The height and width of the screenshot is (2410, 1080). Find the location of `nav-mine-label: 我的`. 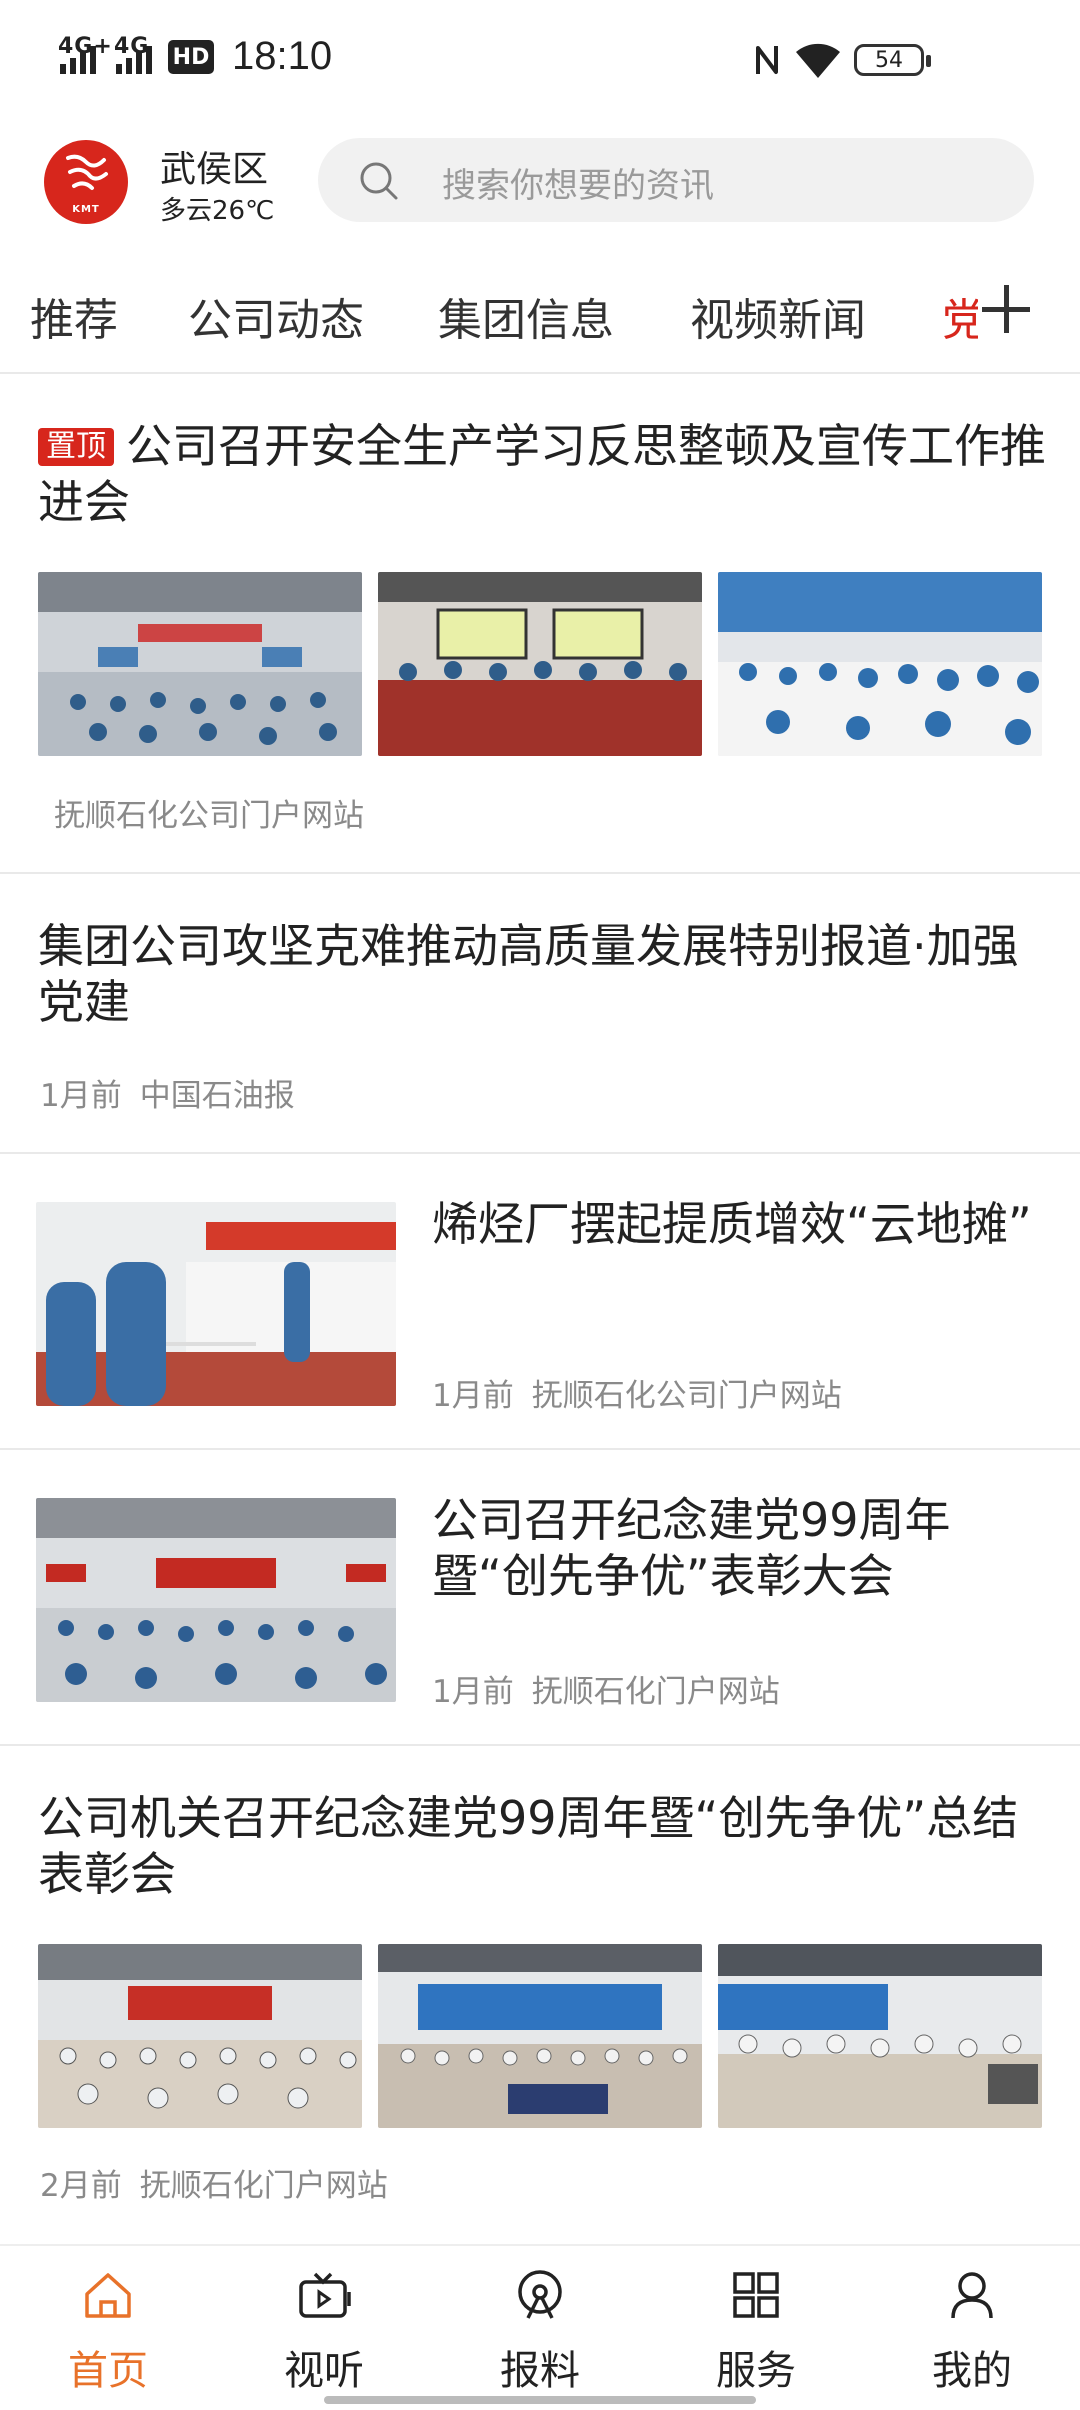

nav-mine-label: 我的 is located at coordinates (972, 2371).